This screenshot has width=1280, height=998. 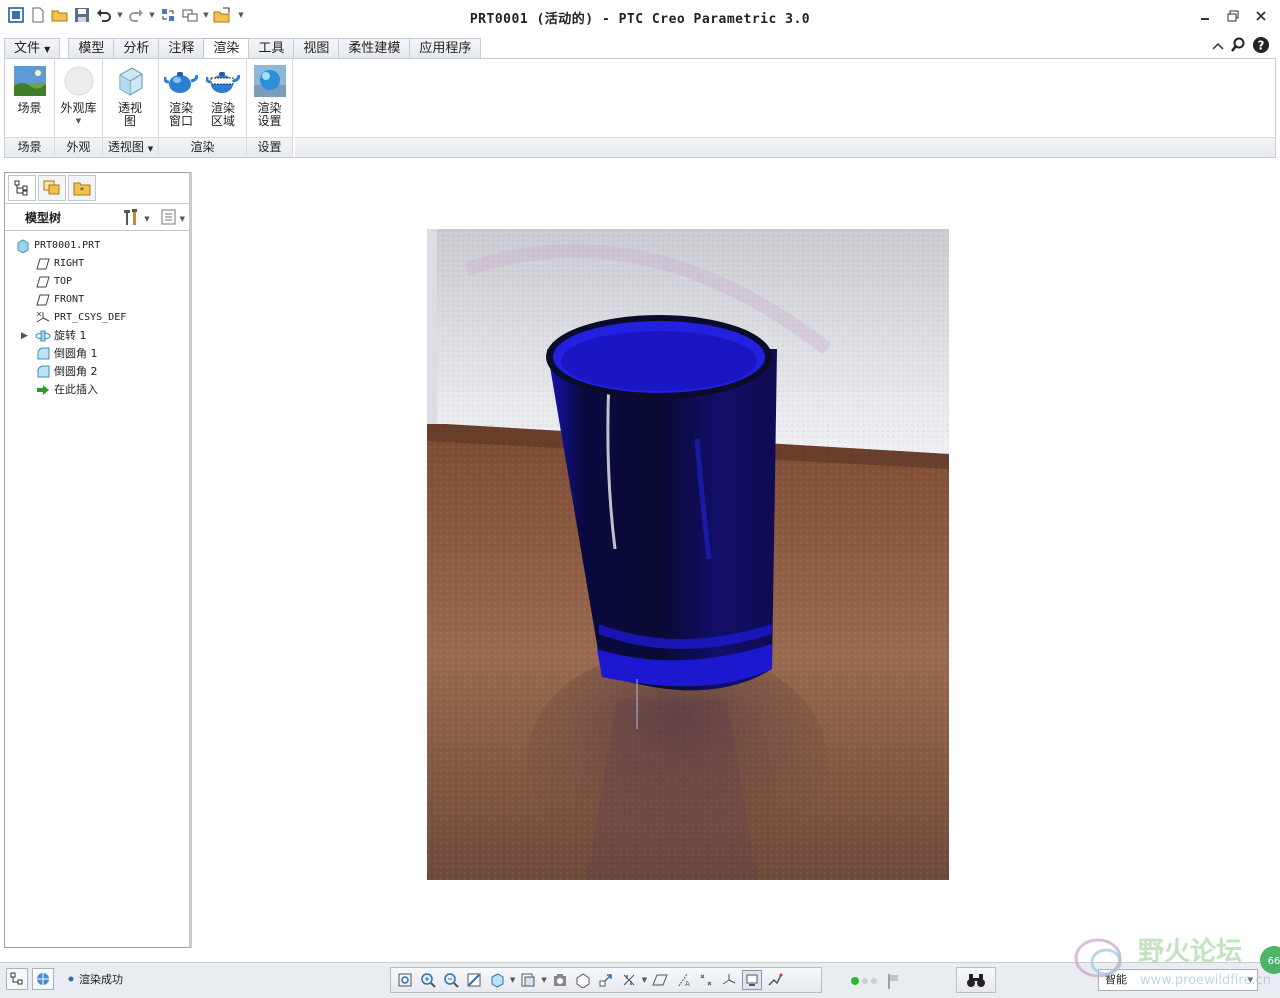 What do you see at coordinates (202, 147) in the screenshot?
I see `group-label-render: 渲染` at bounding box center [202, 147].